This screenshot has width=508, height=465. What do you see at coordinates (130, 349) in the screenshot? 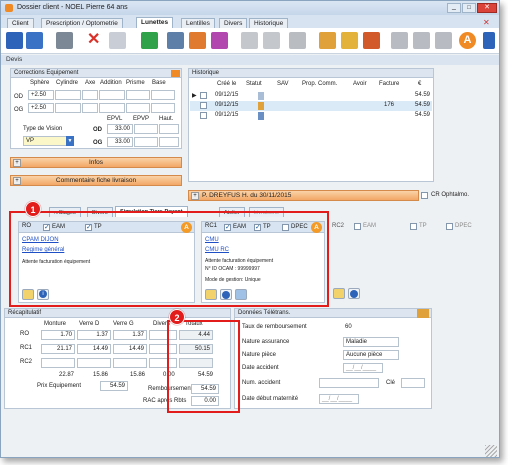
I see `rc1-verre-g-field: 14.49` at bounding box center [130, 349].